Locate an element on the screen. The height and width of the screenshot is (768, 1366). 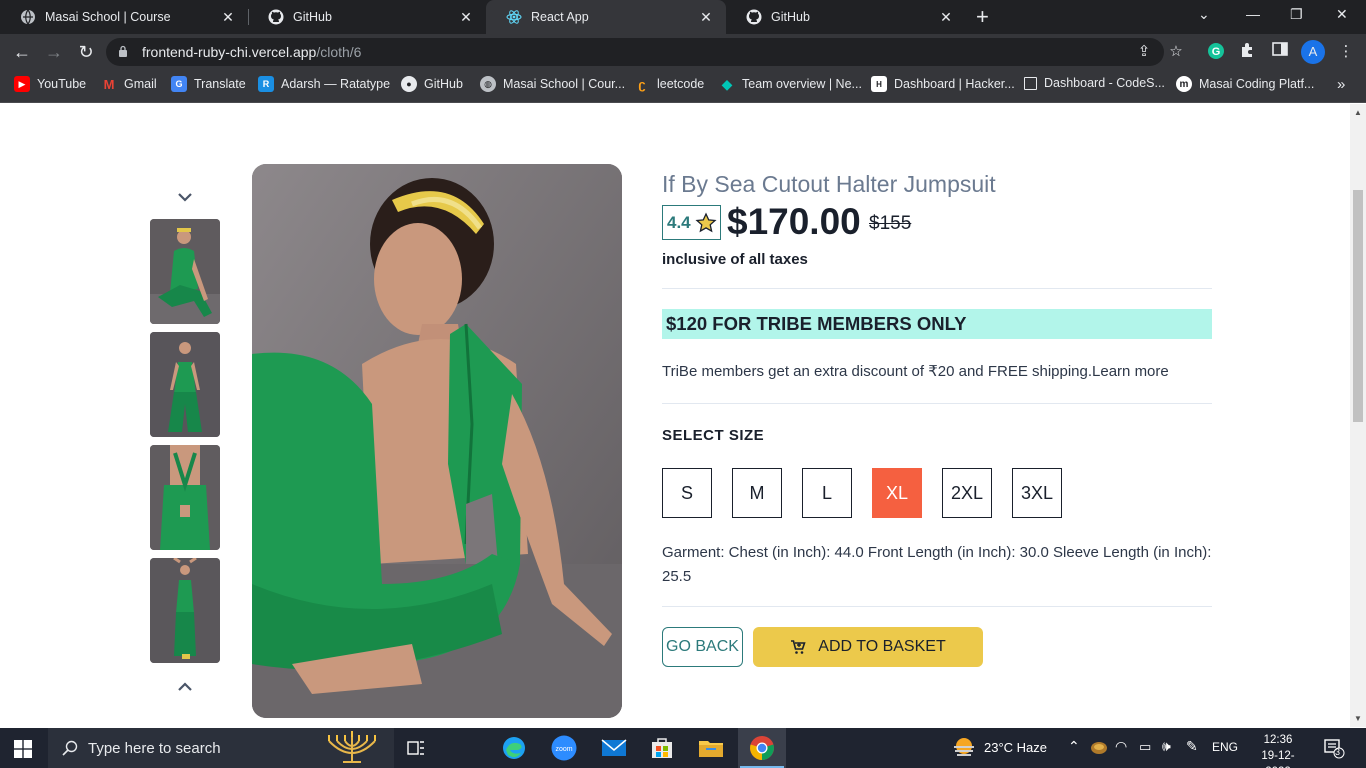
product-title: If By Sea Cutout Halter Jumpsuit is located at coordinates (829, 184).